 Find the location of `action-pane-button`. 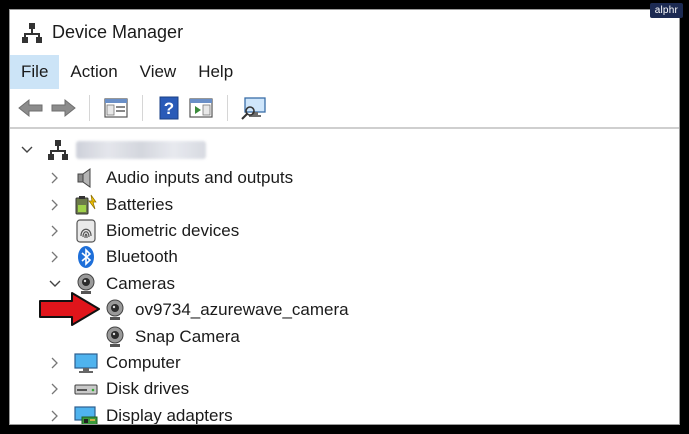

action-pane-button is located at coordinates (201, 108).